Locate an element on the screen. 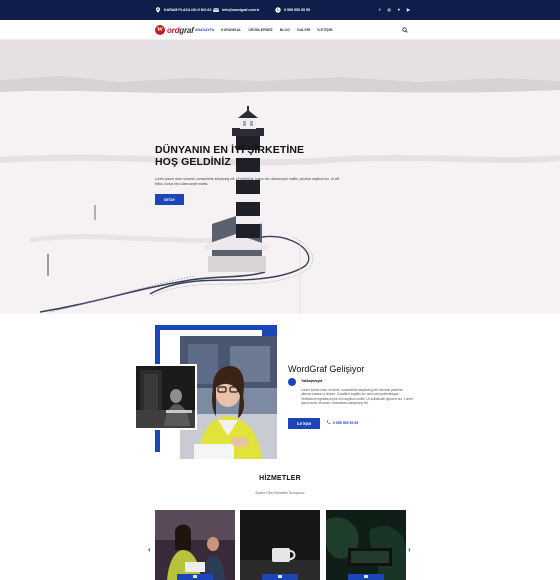  hero-title: DÜNYANIN EN İYİ ŞİRKETİNE HOŞ GELDİNİZ is located at coordinates (229, 156).